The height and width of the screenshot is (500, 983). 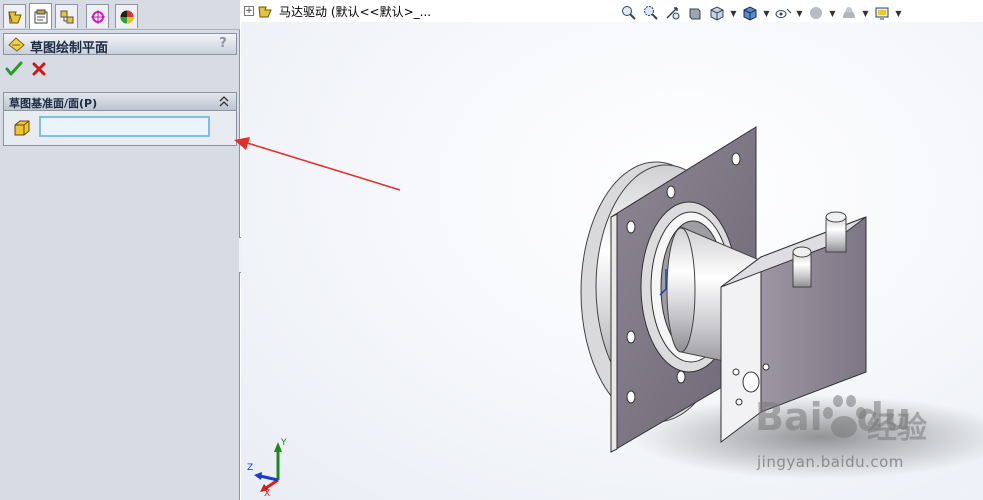 I want to click on face-select-icon, so click(x=22, y=128).